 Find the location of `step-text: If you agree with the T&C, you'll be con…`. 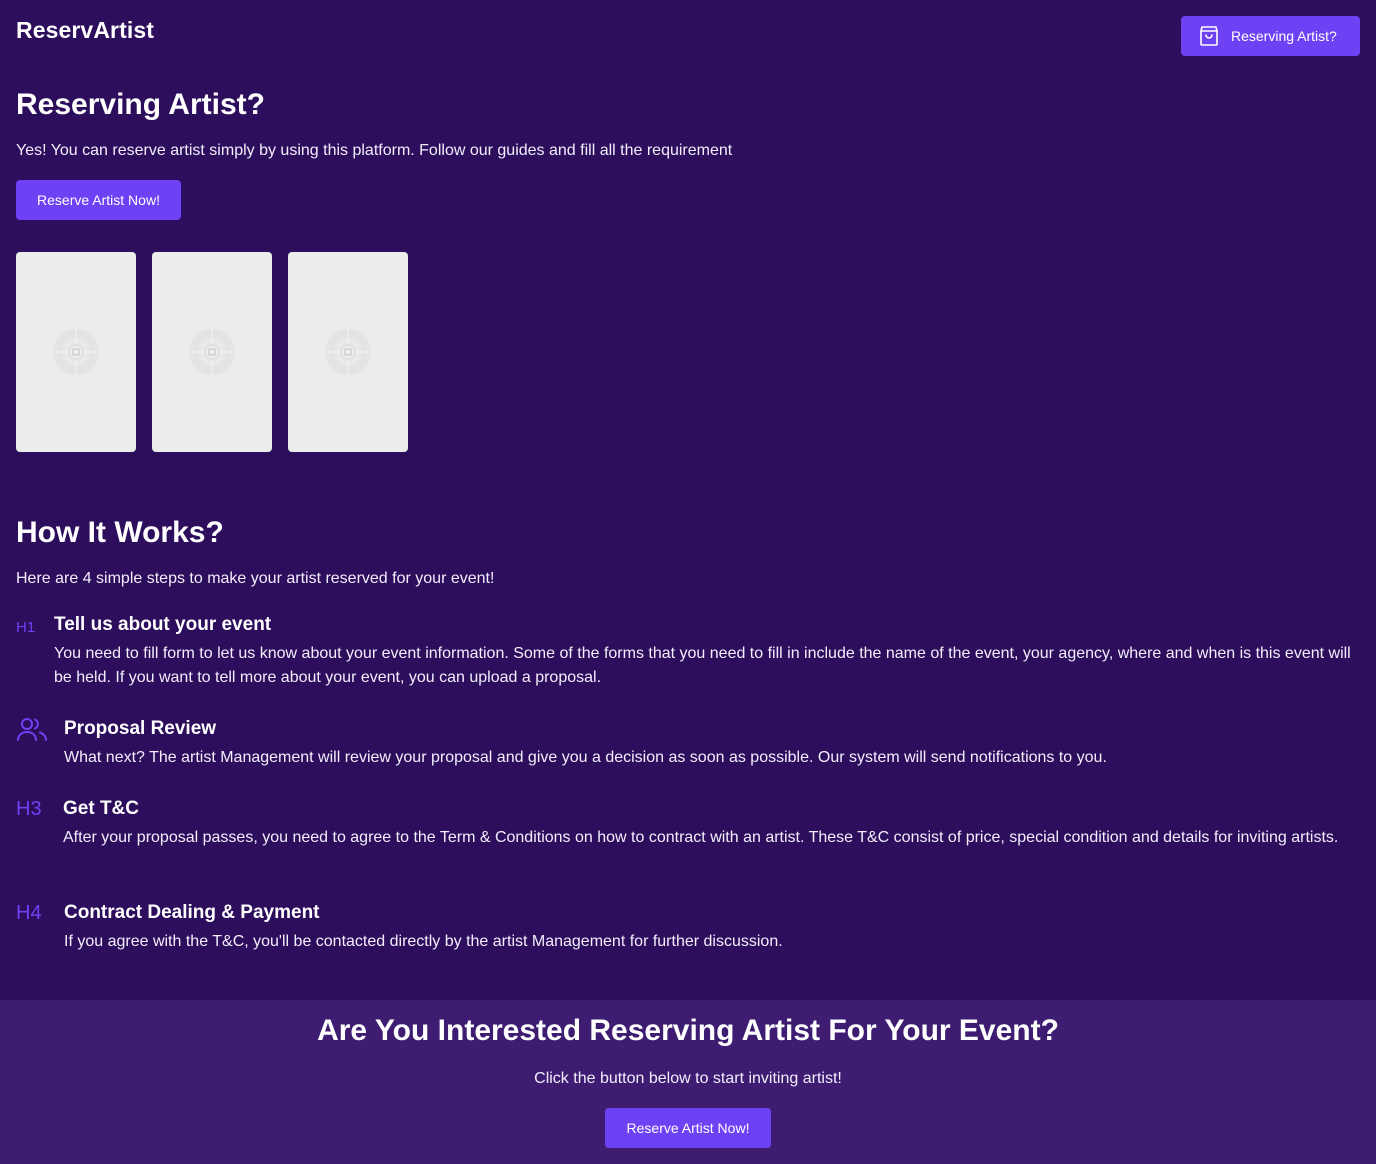

step-text: If you agree with the T&C, you'll be con… is located at coordinates (423, 941).